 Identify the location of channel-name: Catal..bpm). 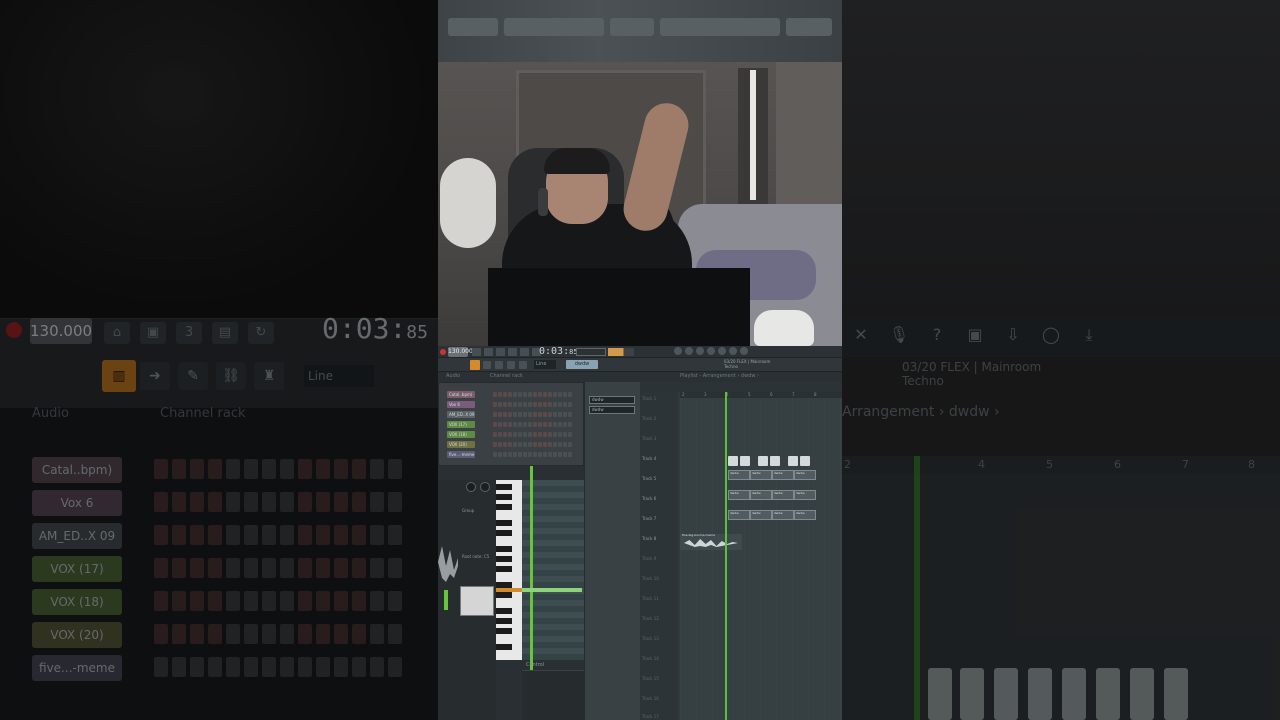
(461, 394).